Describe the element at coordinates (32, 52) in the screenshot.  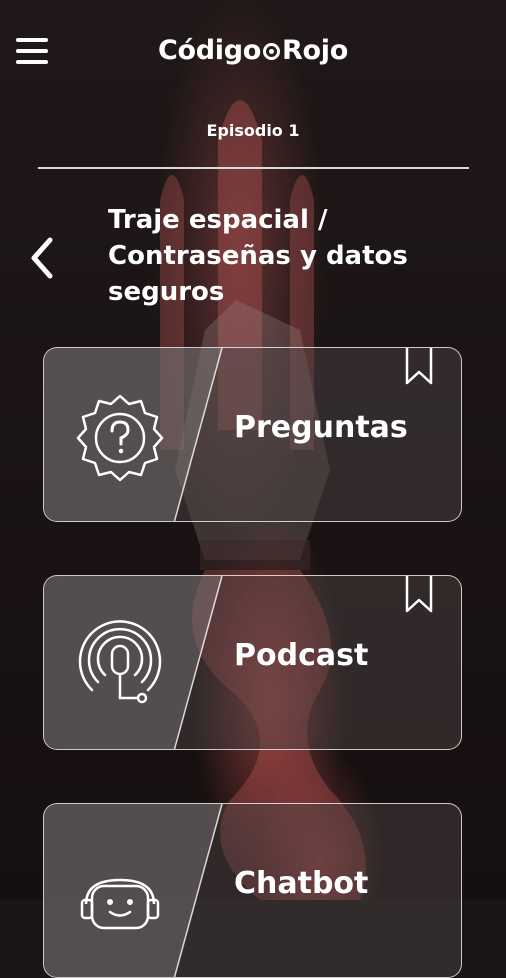
I see `hamburger-menu-icon` at that location.